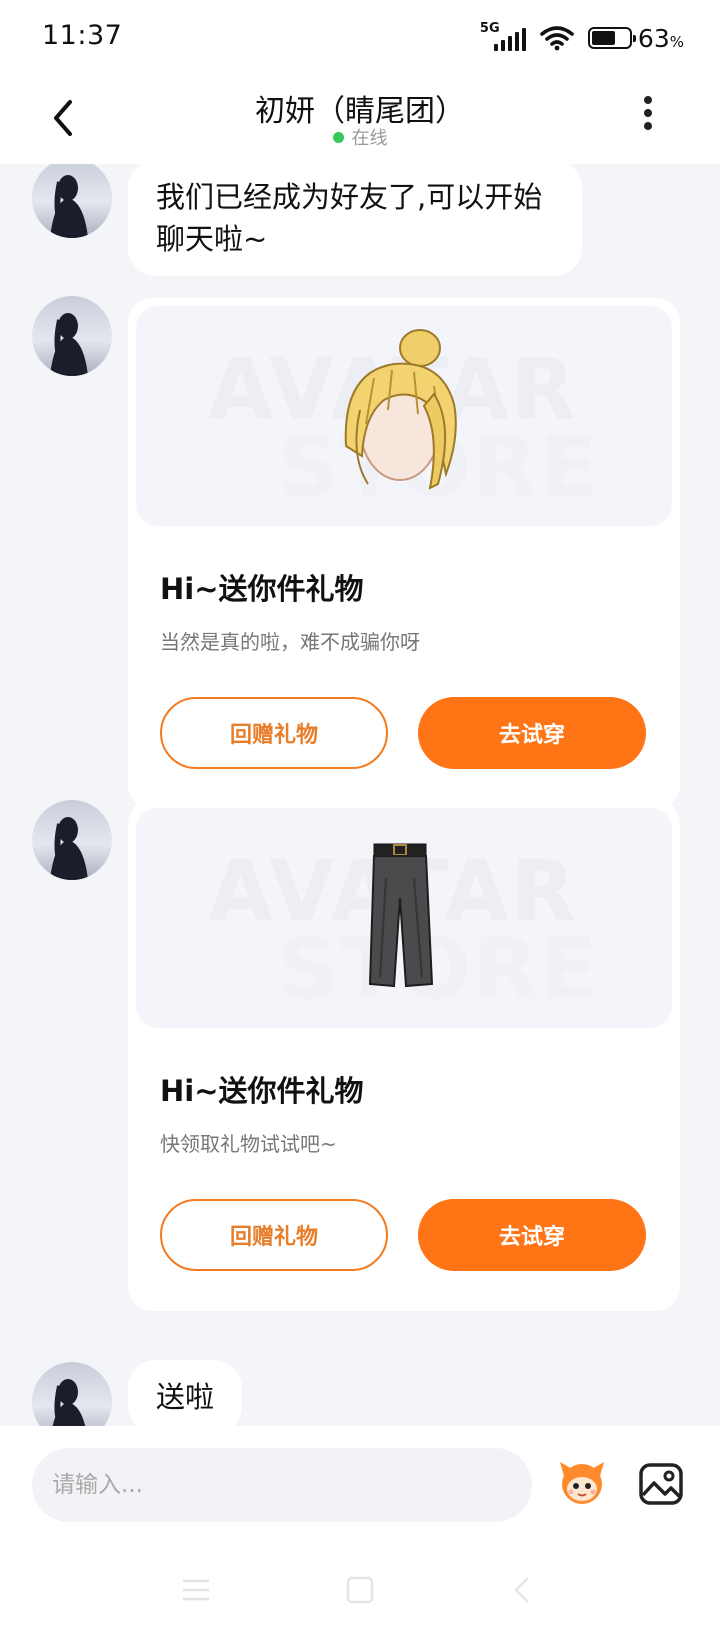  What do you see at coordinates (185, 1397) in the screenshot?
I see `message-text-line: 送啦` at bounding box center [185, 1397].